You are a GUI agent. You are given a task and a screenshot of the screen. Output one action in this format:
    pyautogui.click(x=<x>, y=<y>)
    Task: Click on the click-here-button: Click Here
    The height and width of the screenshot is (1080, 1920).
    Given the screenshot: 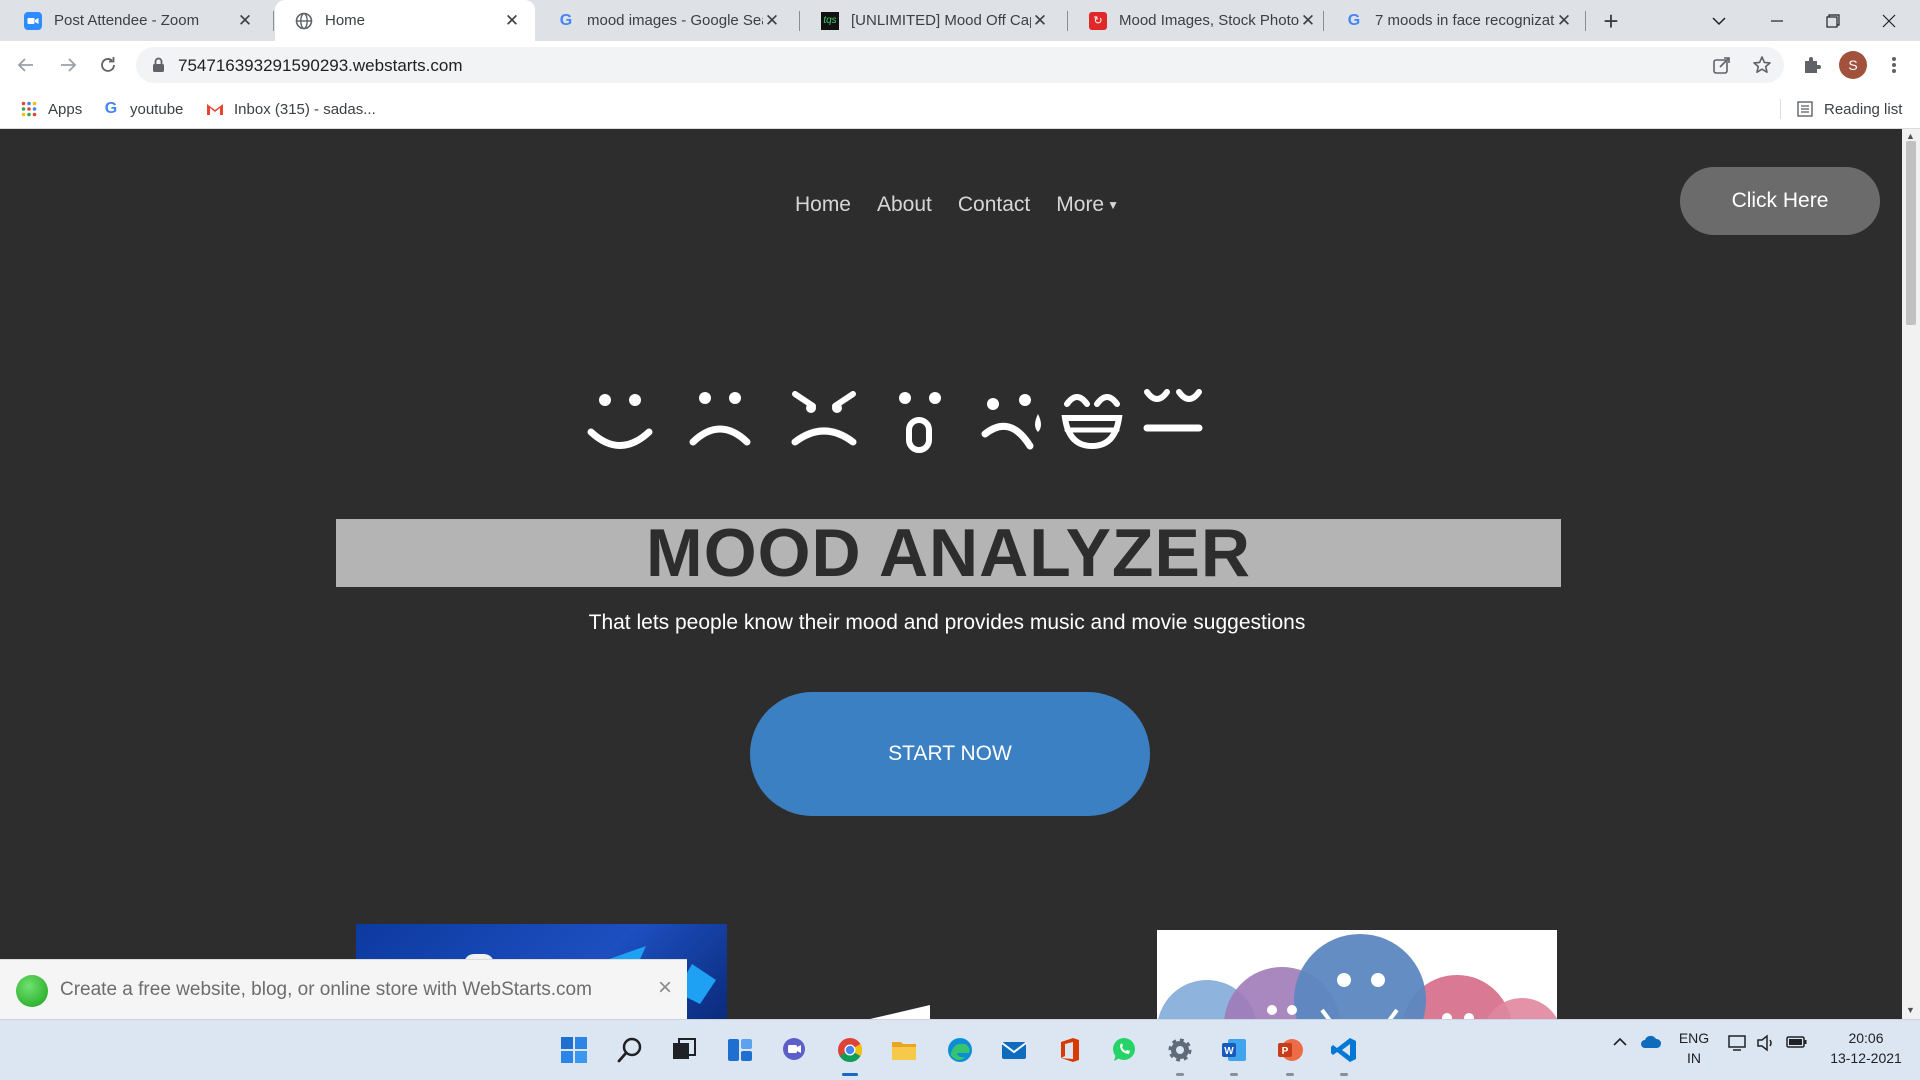 What is the action you would take?
    pyautogui.click(x=1780, y=201)
    